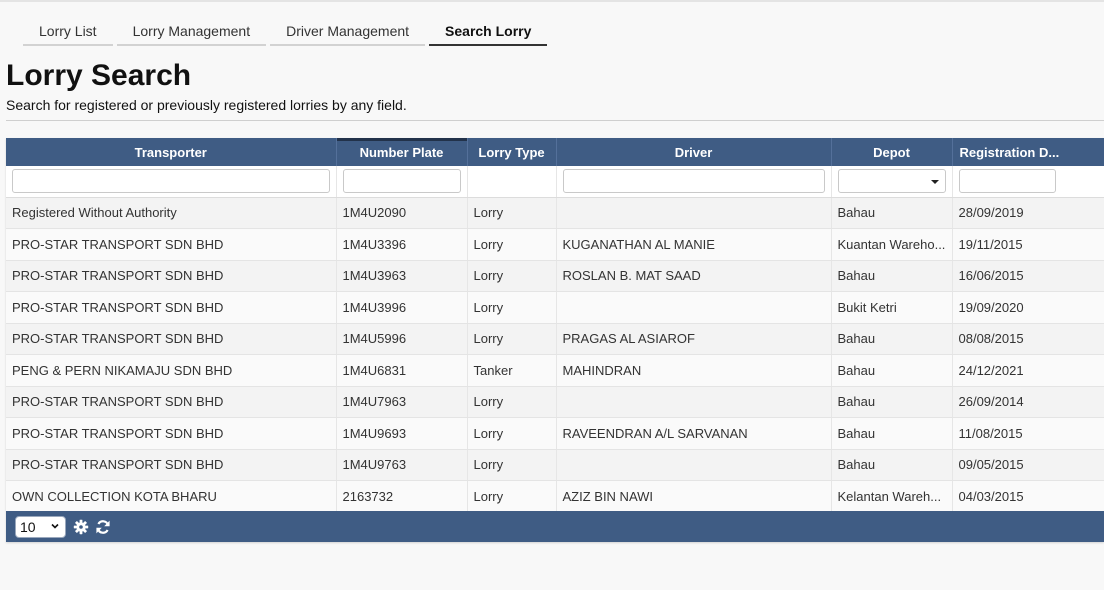  I want to click on cell-registration-date: 19/09/2020, so click(1028, 307).